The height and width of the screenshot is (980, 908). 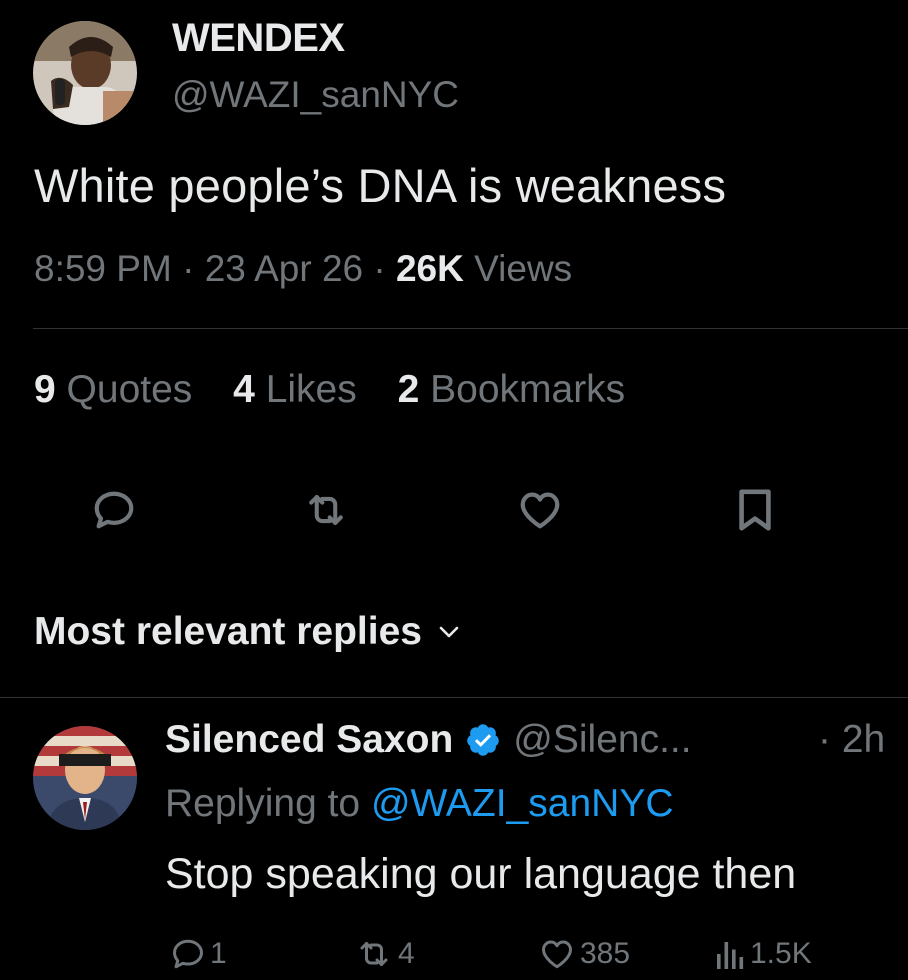 What do you see at coordinates (258, 38) in the screenshot?
I see `author-name: WENDEX` at bounding box center [258, 38].